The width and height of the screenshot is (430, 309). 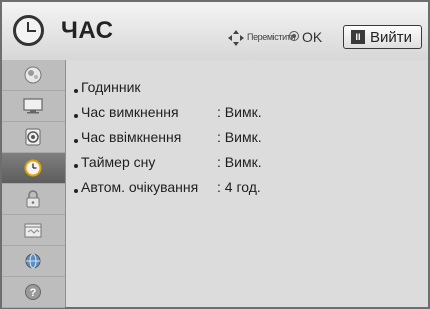 I want to click on time-clock-icon, so click(x=33, y=168).